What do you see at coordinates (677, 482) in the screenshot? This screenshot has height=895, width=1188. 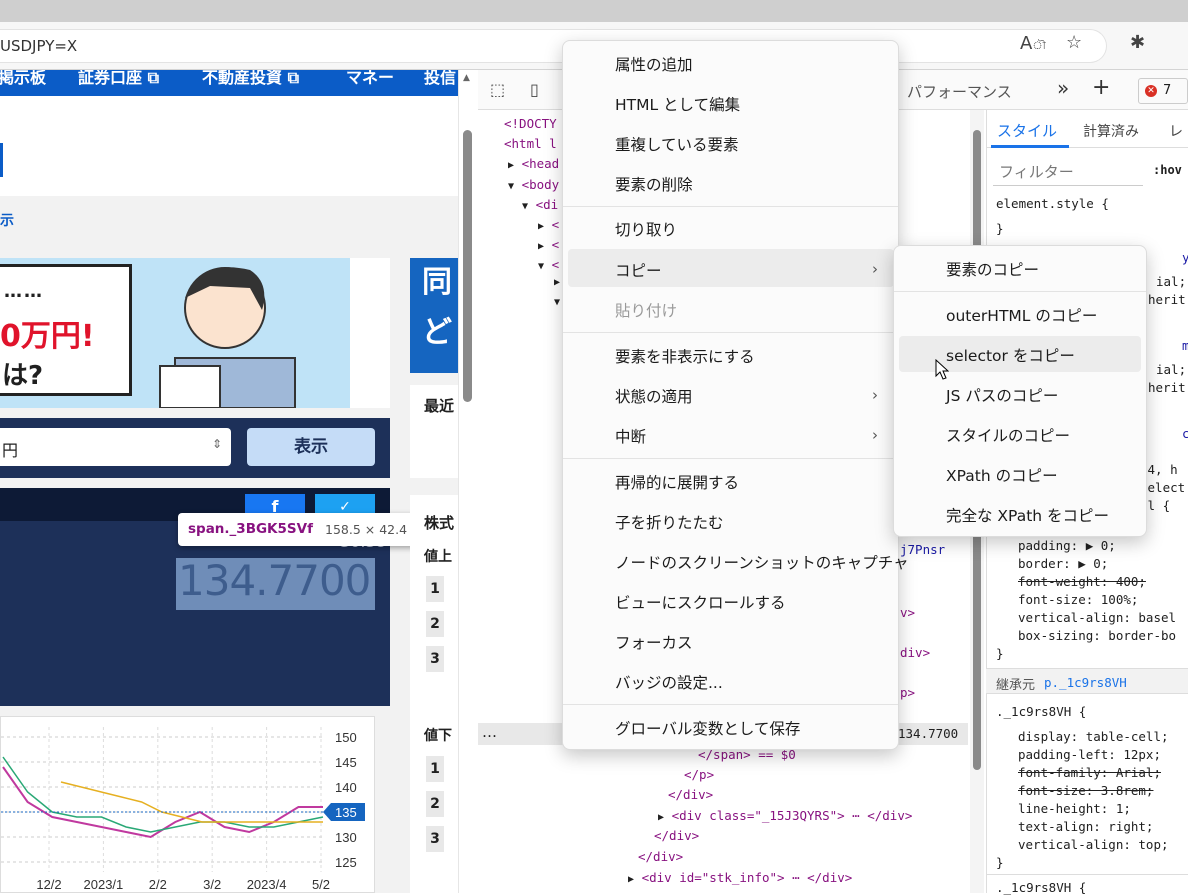 I see `menu-item-expand-recursively: 再帰的に展開する` at bounding box center [677, 482].